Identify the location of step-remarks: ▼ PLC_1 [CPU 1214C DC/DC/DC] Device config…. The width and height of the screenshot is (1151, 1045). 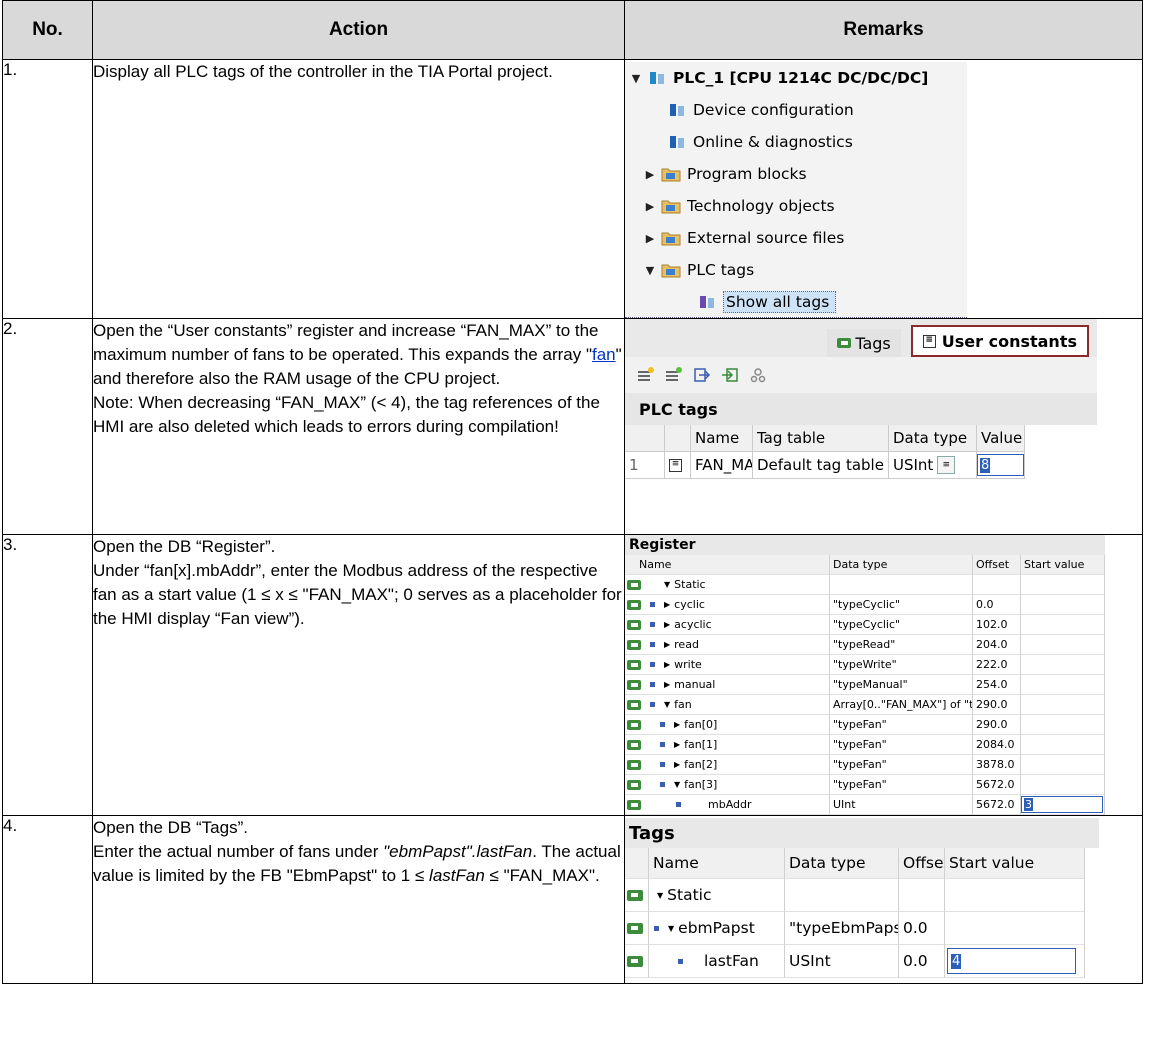
(883, 189).